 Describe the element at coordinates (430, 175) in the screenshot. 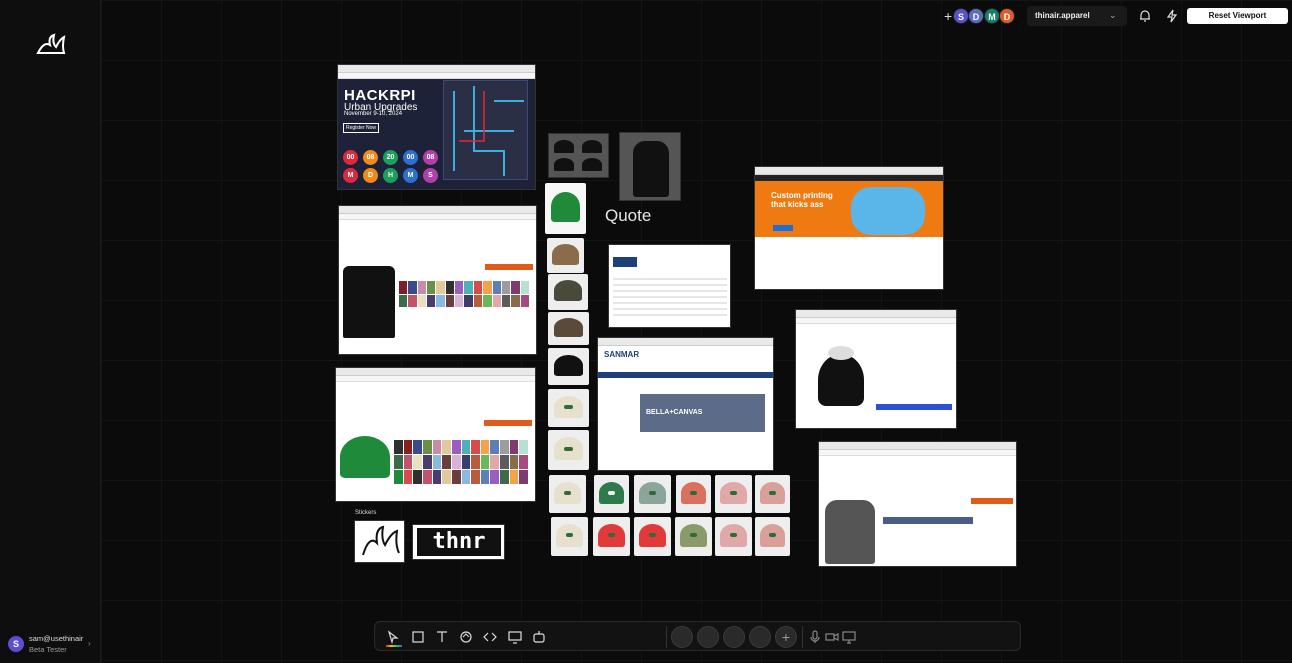

I see `countdown-unit: S` at that location.